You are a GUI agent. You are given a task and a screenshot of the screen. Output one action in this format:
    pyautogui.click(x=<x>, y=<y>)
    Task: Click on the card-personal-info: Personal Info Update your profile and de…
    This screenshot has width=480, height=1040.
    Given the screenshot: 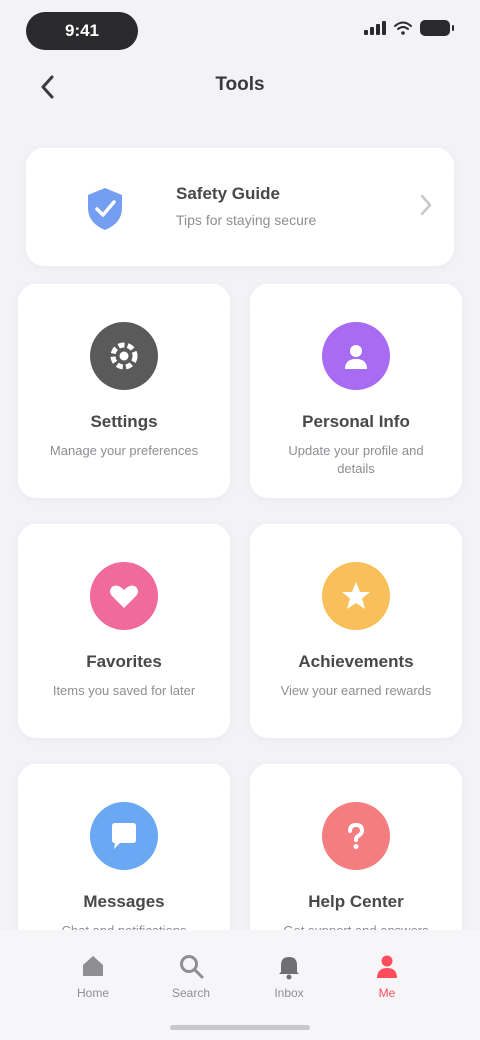 What is the action you would take?
    pyautogui.click(x=356, y=391)
    